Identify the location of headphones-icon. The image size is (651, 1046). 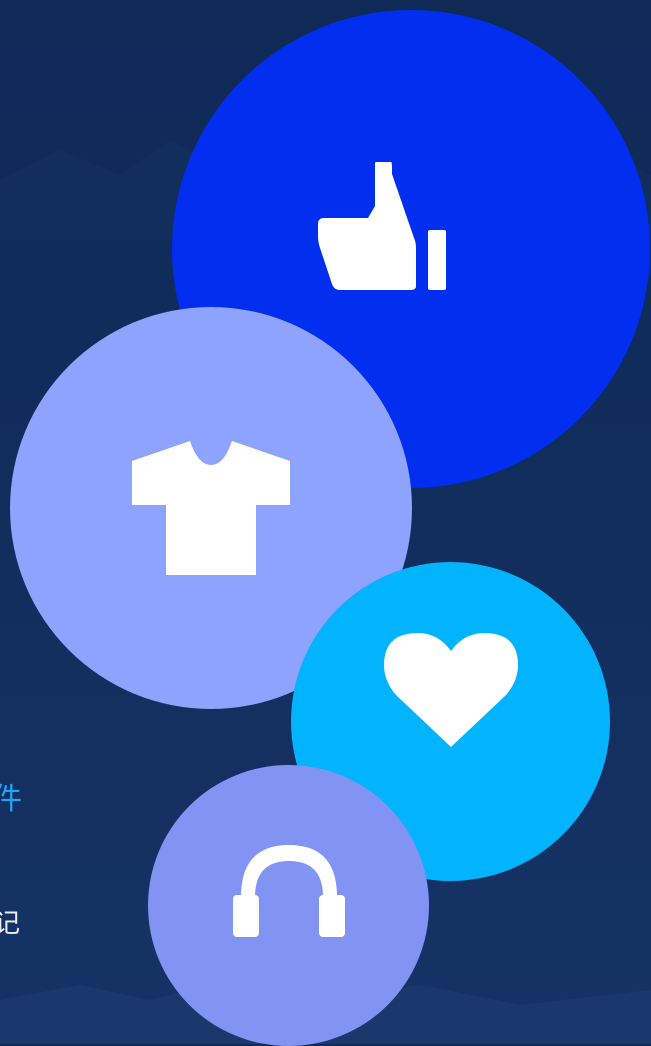
(288, 890).